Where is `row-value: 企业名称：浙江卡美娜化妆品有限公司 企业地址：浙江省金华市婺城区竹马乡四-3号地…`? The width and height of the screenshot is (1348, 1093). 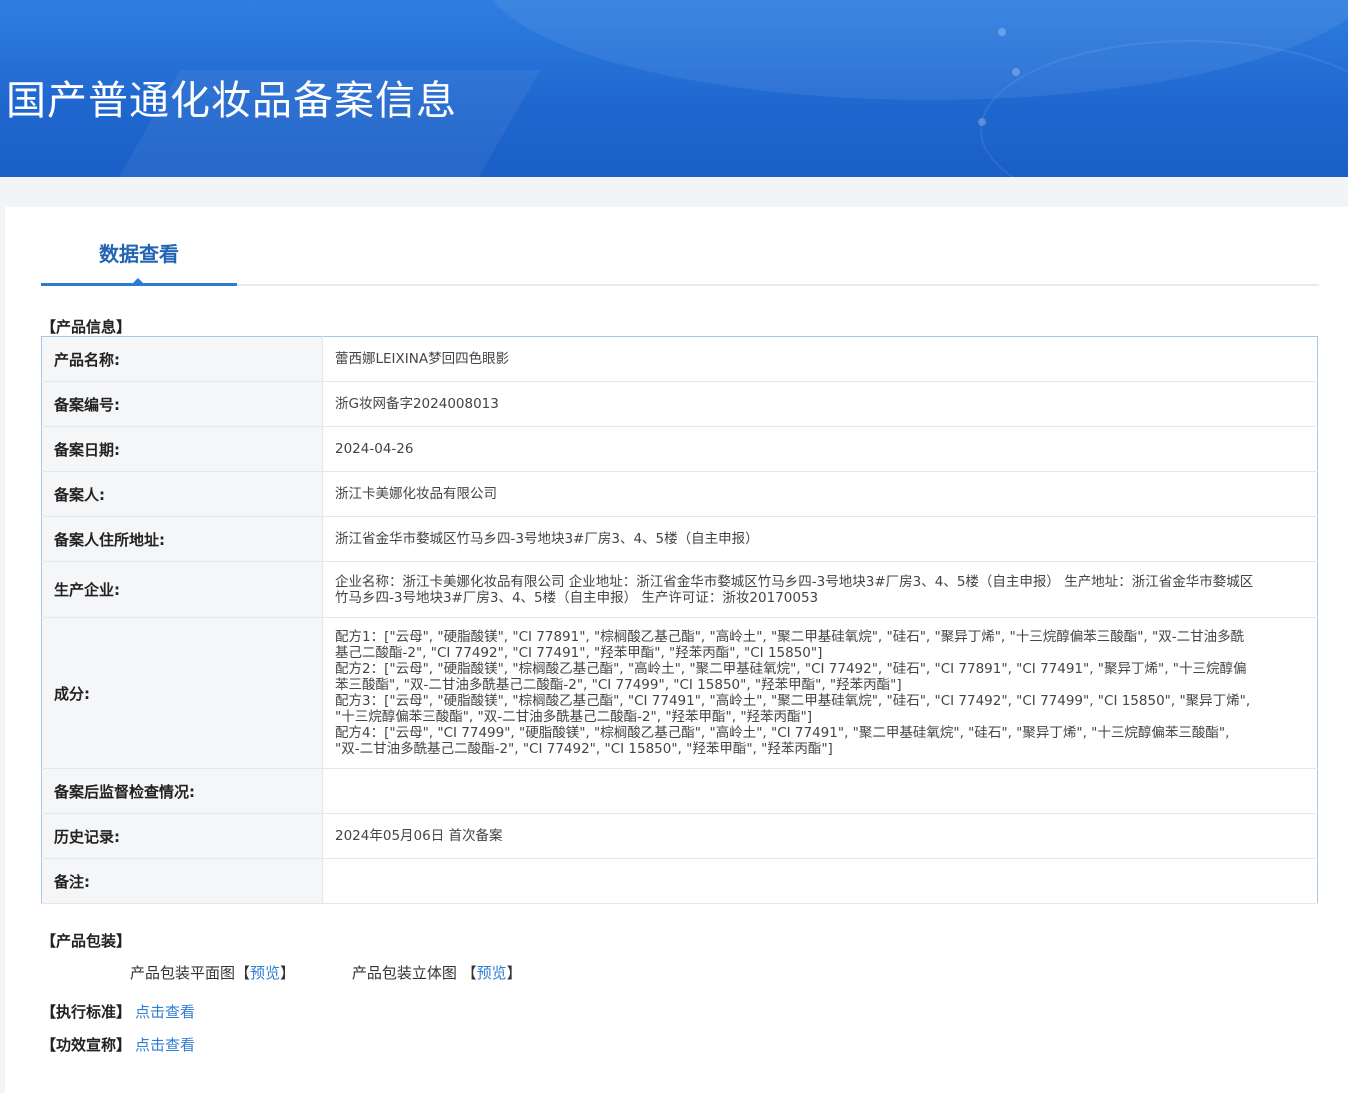 row-value: 企业名称：浙江卡美娜化妆品有限公司 企业地址：浙江省金华市婺城区竹马乡四-3号地… is located at coordinates (820, 589).